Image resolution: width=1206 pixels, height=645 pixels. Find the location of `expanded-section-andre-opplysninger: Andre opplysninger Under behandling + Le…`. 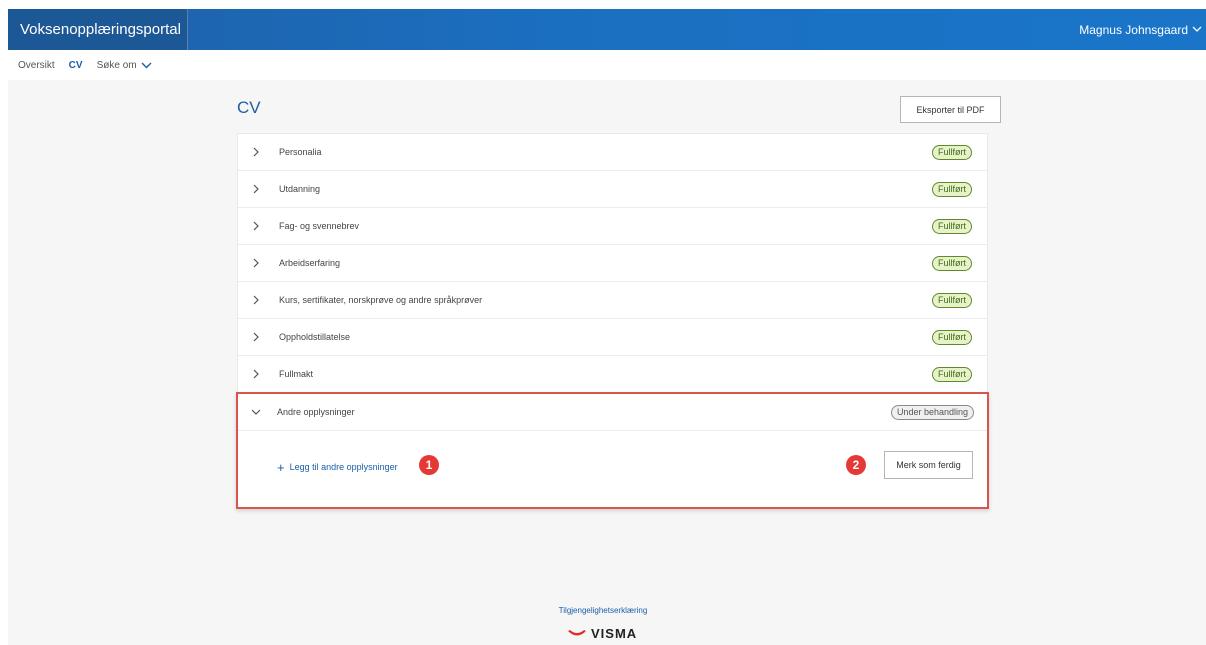

expanded-section-andre-opplysninger: Andre opplysninger Under behandling + Le… is located at coordinates (612, 450).